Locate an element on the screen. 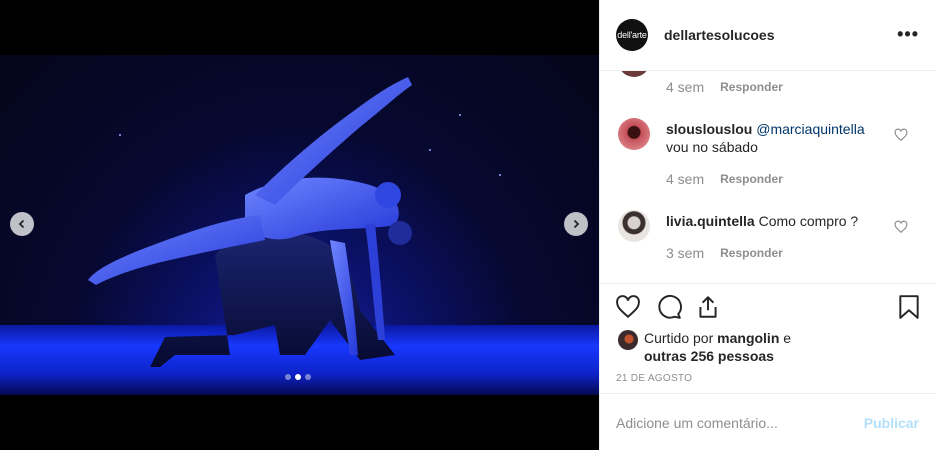  post-header: dell'arte dellartesolucoes ••• is located at coordinates (768, 35).